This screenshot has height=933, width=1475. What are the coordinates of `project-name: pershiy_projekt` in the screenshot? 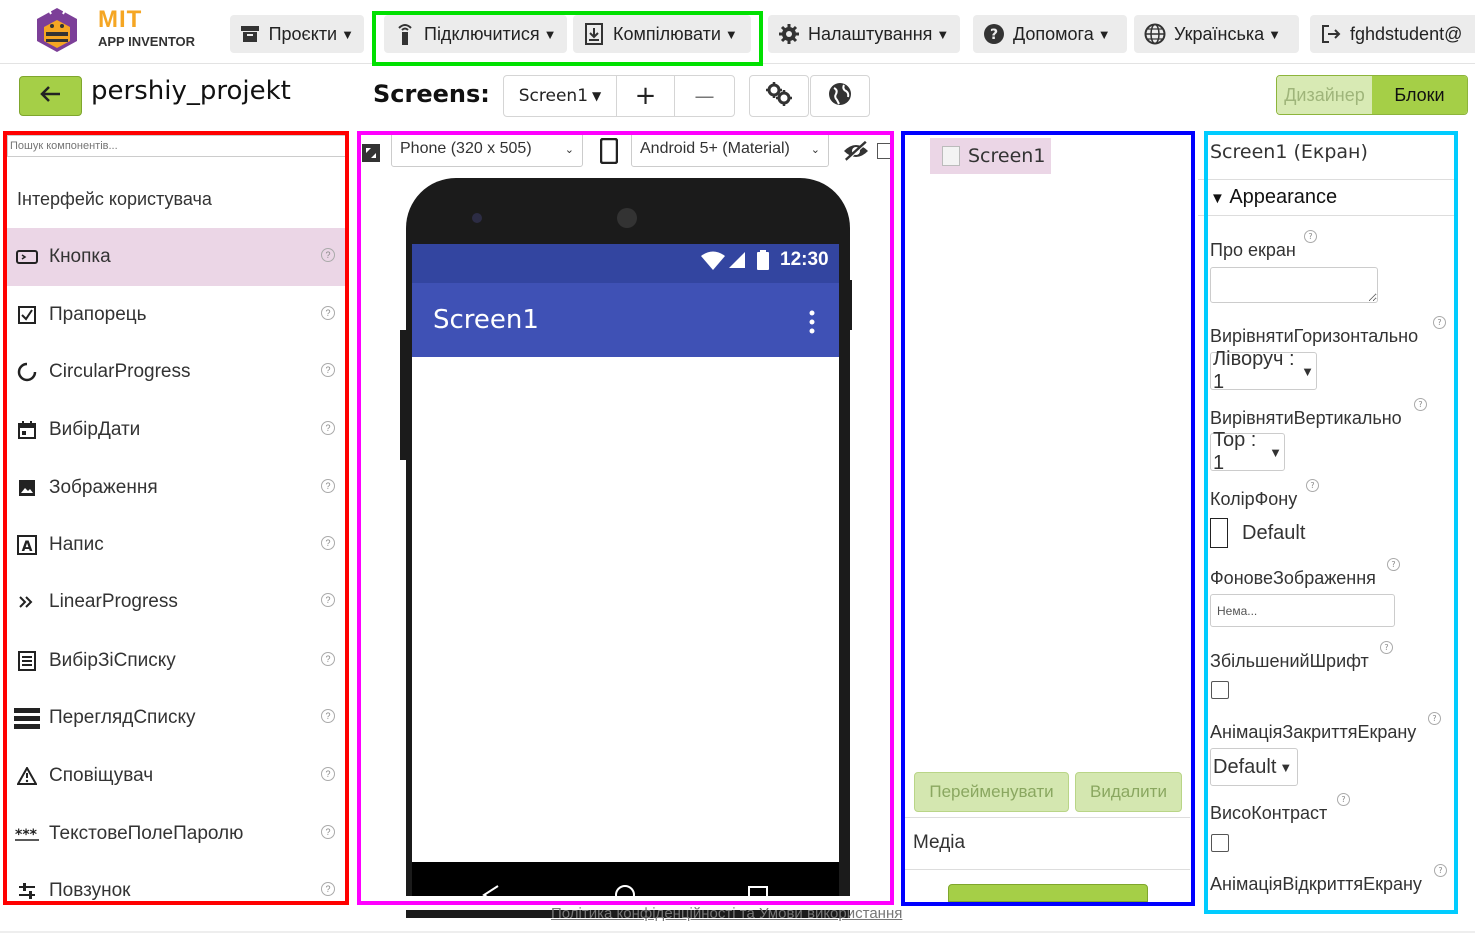 It's located at (191, 91).